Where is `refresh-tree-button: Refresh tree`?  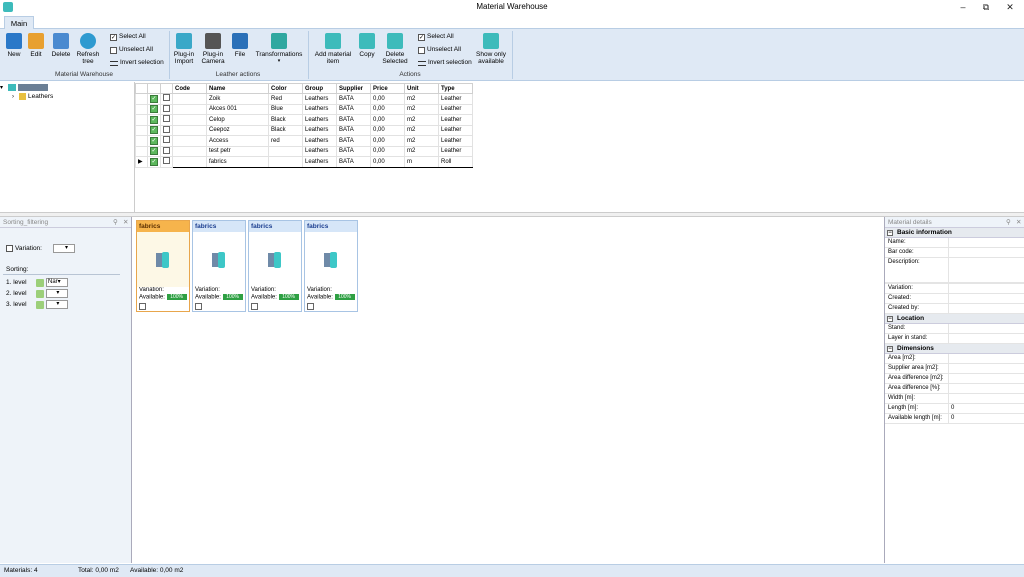
refresh-tree-button: Refresh tree is located at coordinates (88, 49).